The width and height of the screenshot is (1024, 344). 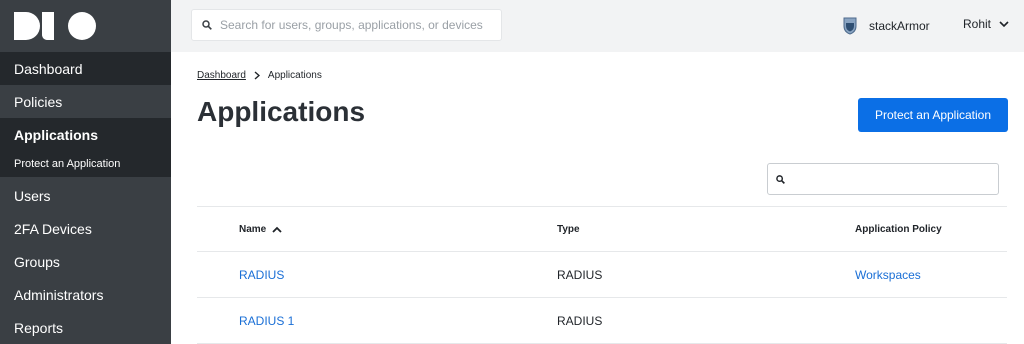 I want to click on sidebar-item-reports: Reports, so click(x=85, y=327).